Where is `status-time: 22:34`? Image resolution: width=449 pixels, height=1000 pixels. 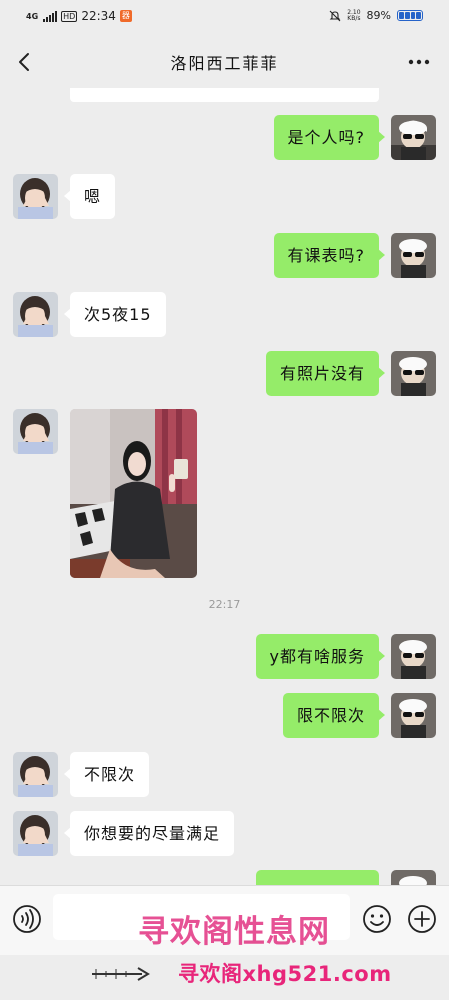
status-time: 22:34 is located at coordinates (98, 16).